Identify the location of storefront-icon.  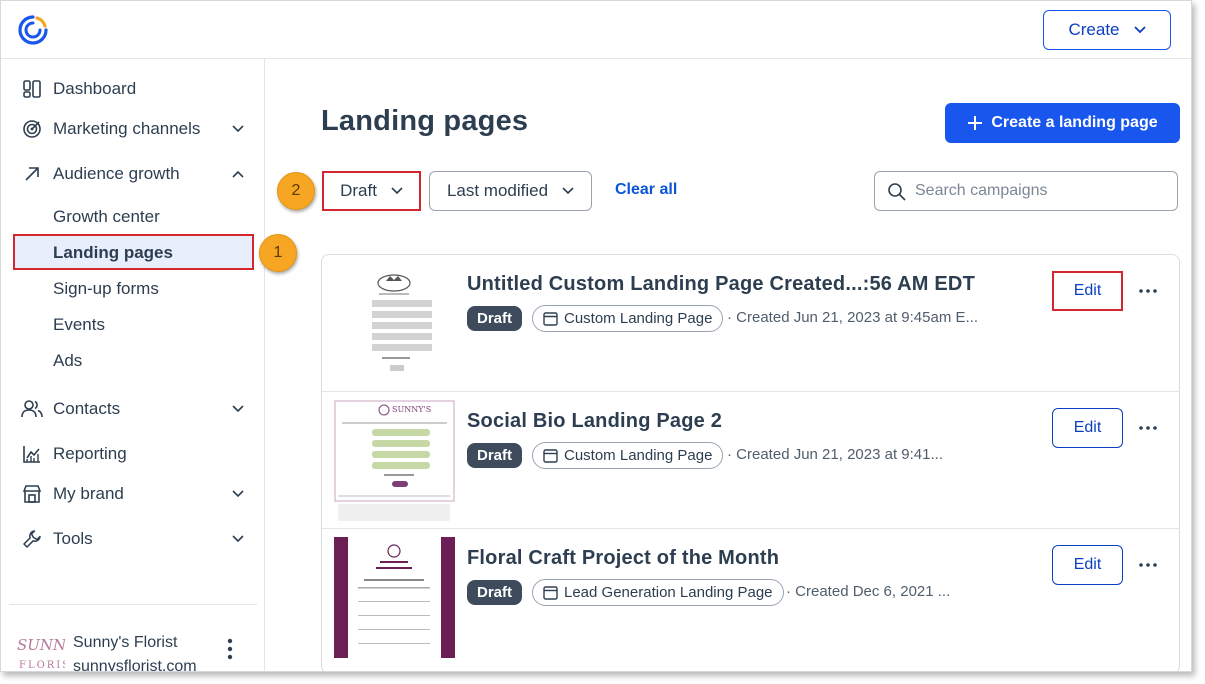
(32, 494).